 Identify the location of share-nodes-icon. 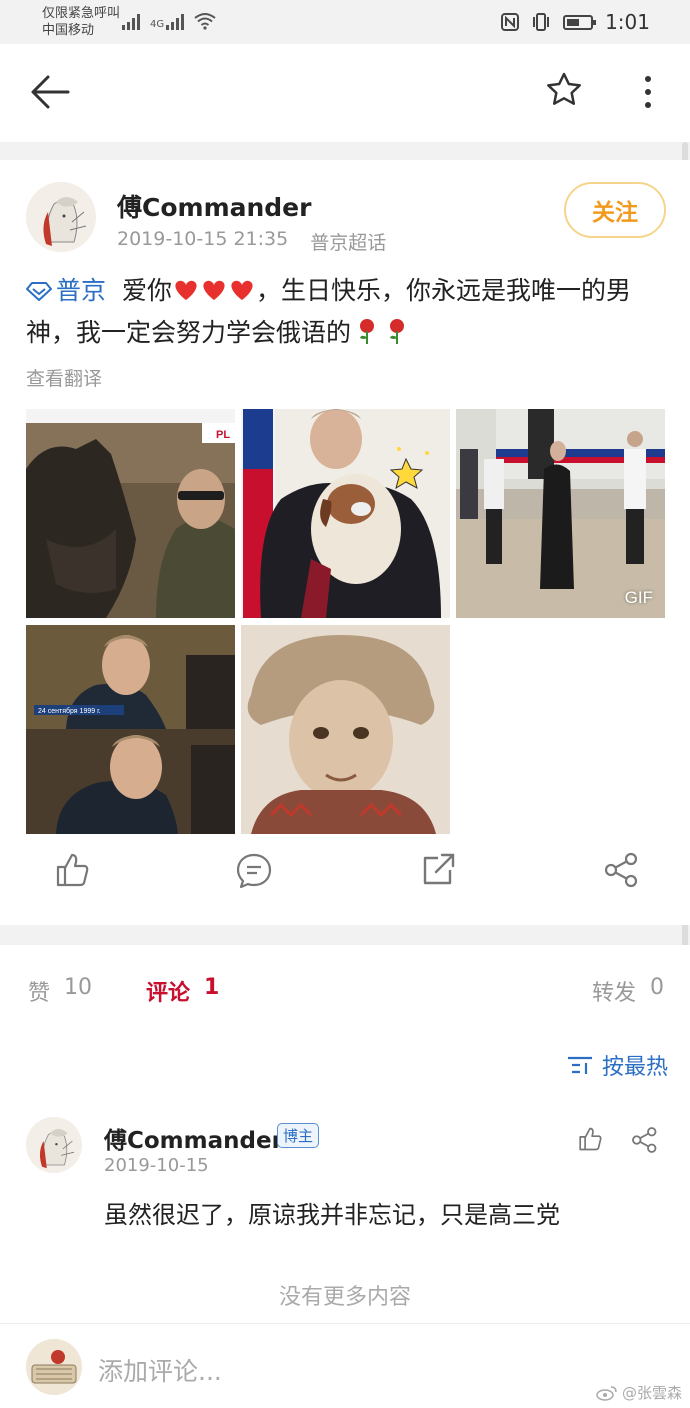
(622, 870).